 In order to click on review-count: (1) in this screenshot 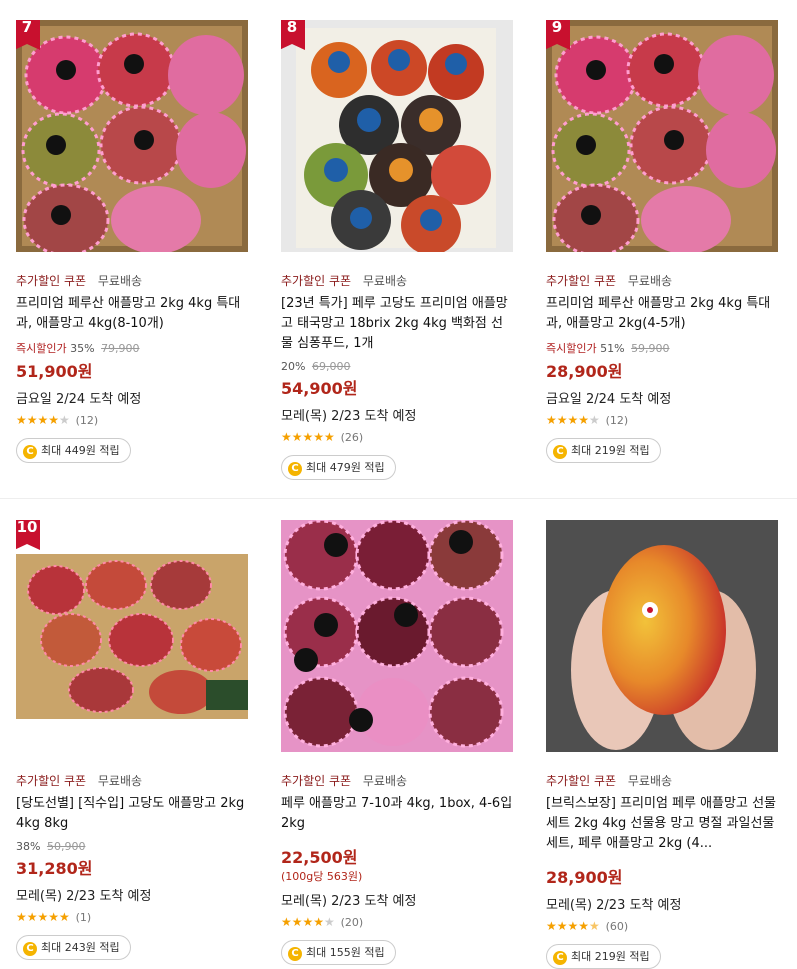, I will do `click(83, 917)`.